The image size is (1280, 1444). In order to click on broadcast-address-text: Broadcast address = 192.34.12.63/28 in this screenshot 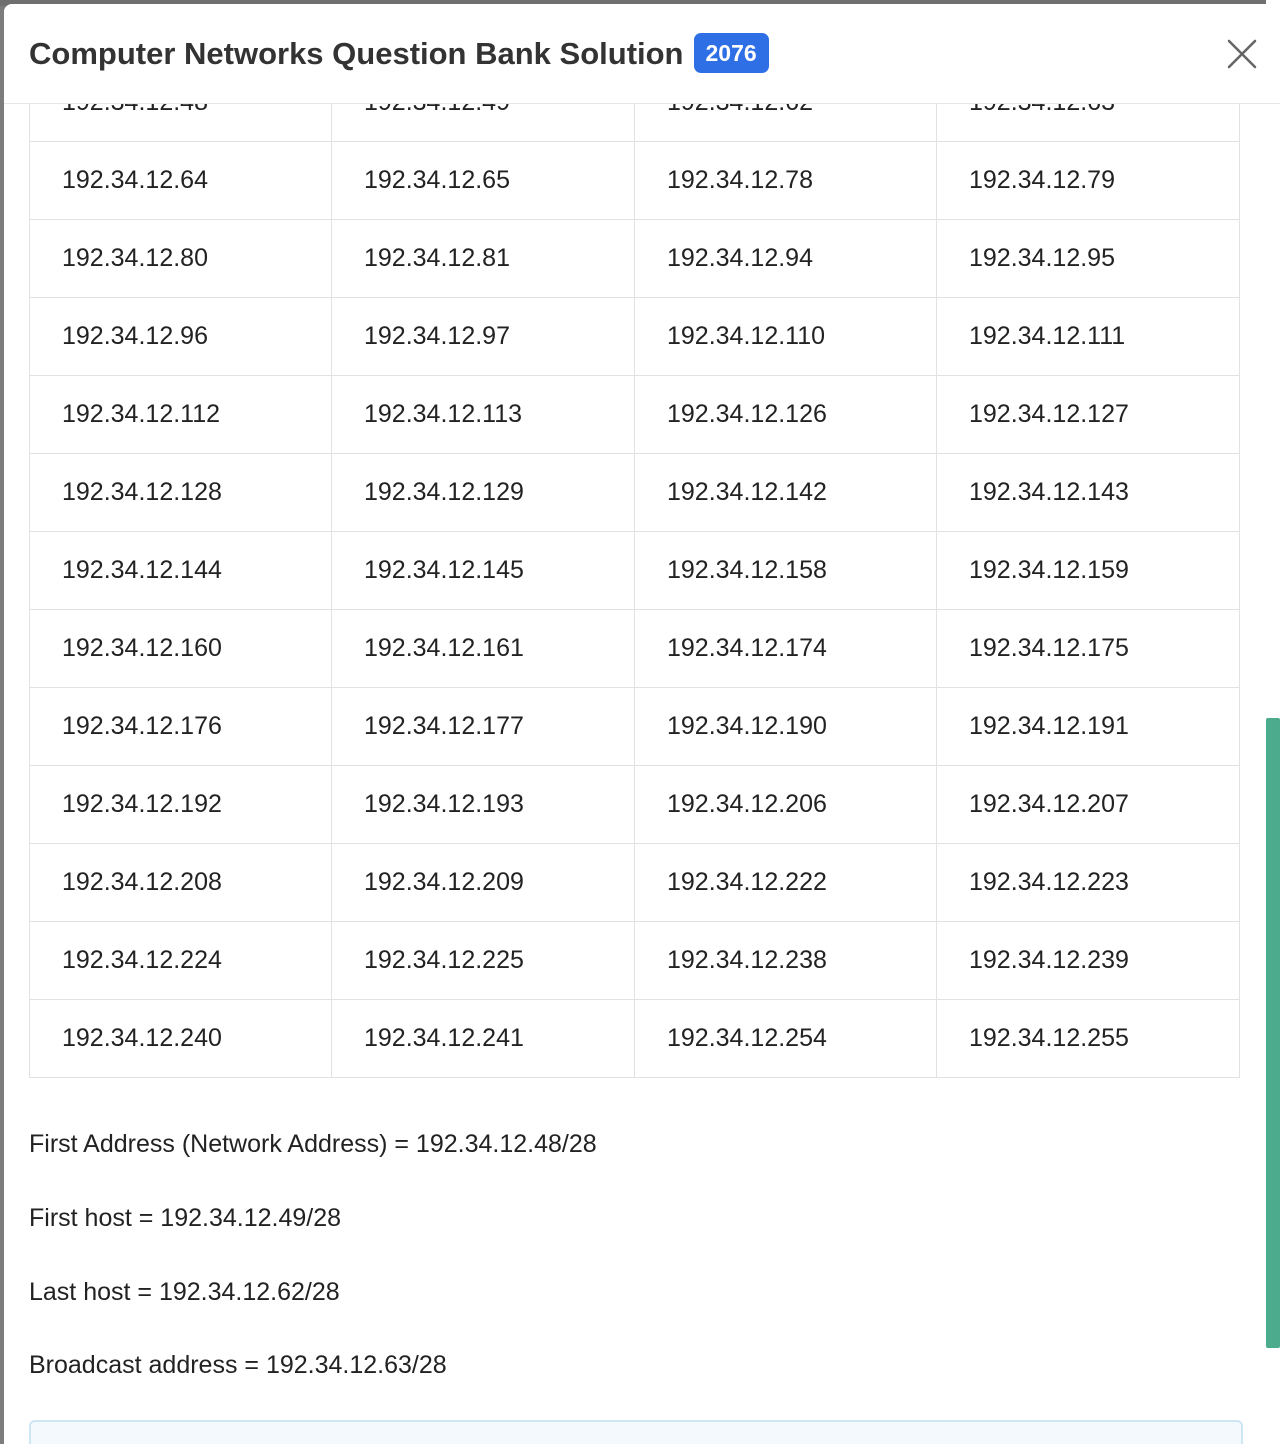, I will do `click(238, 1365)`.